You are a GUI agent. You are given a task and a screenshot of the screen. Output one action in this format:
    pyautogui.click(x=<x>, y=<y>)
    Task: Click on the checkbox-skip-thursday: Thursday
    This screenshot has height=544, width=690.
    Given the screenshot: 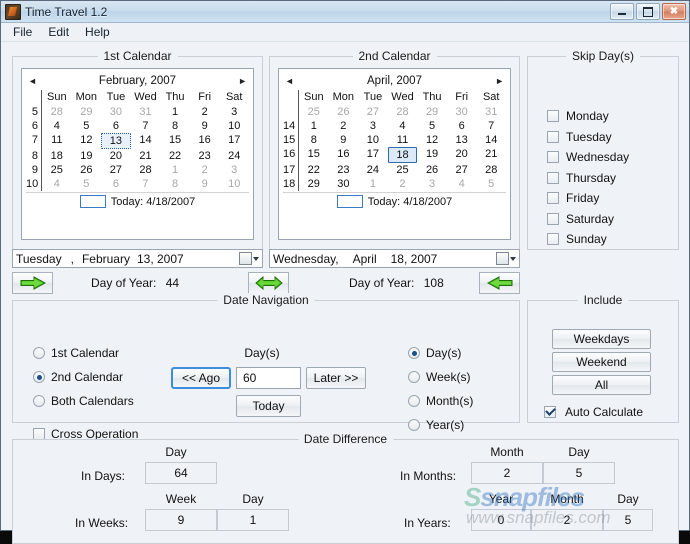 What is the action you would take?
    pyautogui.click(x=581, y=178)
    